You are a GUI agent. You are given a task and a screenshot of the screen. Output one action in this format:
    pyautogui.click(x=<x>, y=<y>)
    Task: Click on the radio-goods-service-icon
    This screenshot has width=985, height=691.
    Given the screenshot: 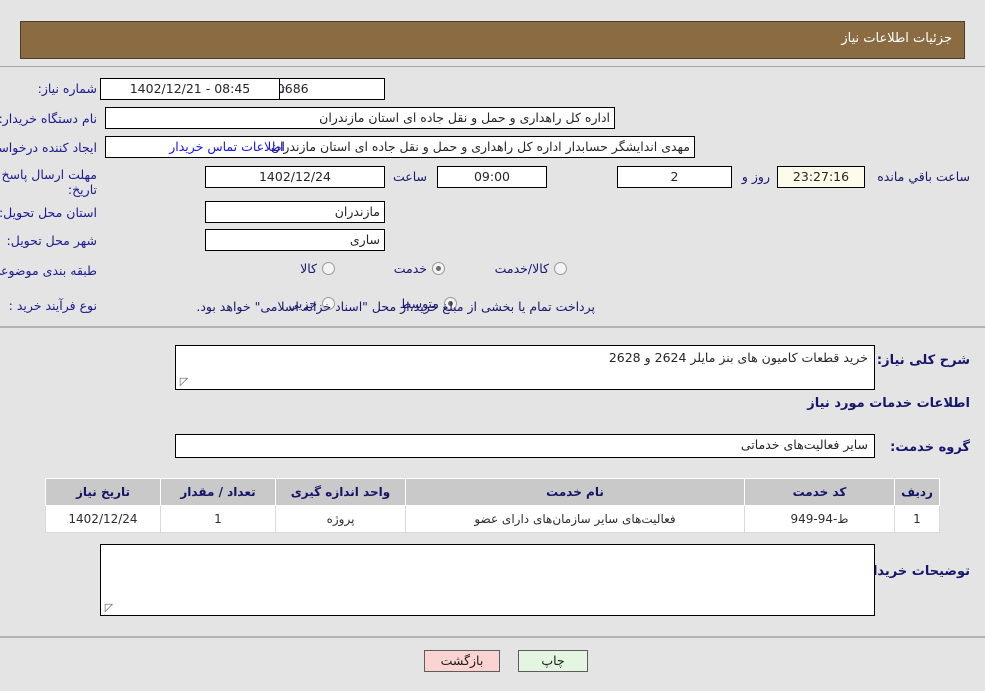 What is the action you would take?
    pyautogui.click(x=560, y=268)
    